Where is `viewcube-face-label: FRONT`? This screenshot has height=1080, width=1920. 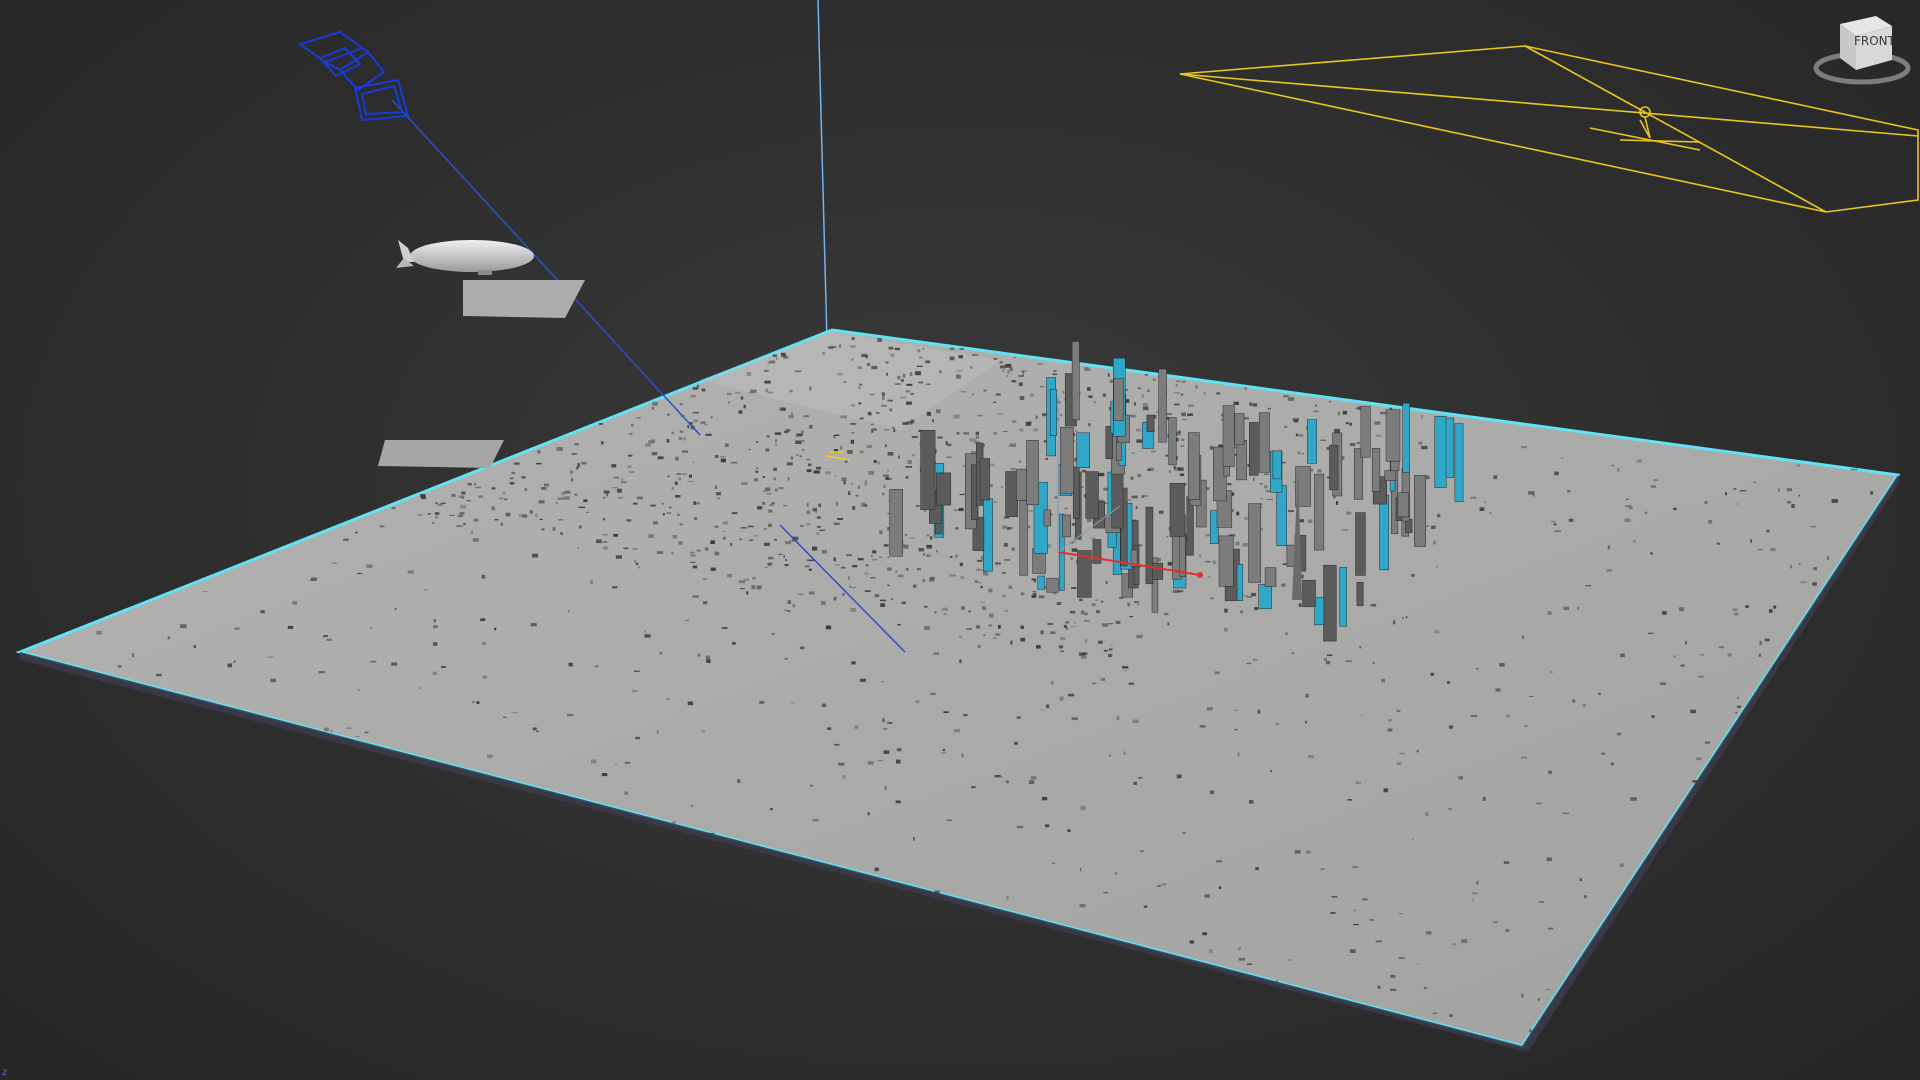
viewcube-face-label: FRONT is located at coordinates (1874, 41).